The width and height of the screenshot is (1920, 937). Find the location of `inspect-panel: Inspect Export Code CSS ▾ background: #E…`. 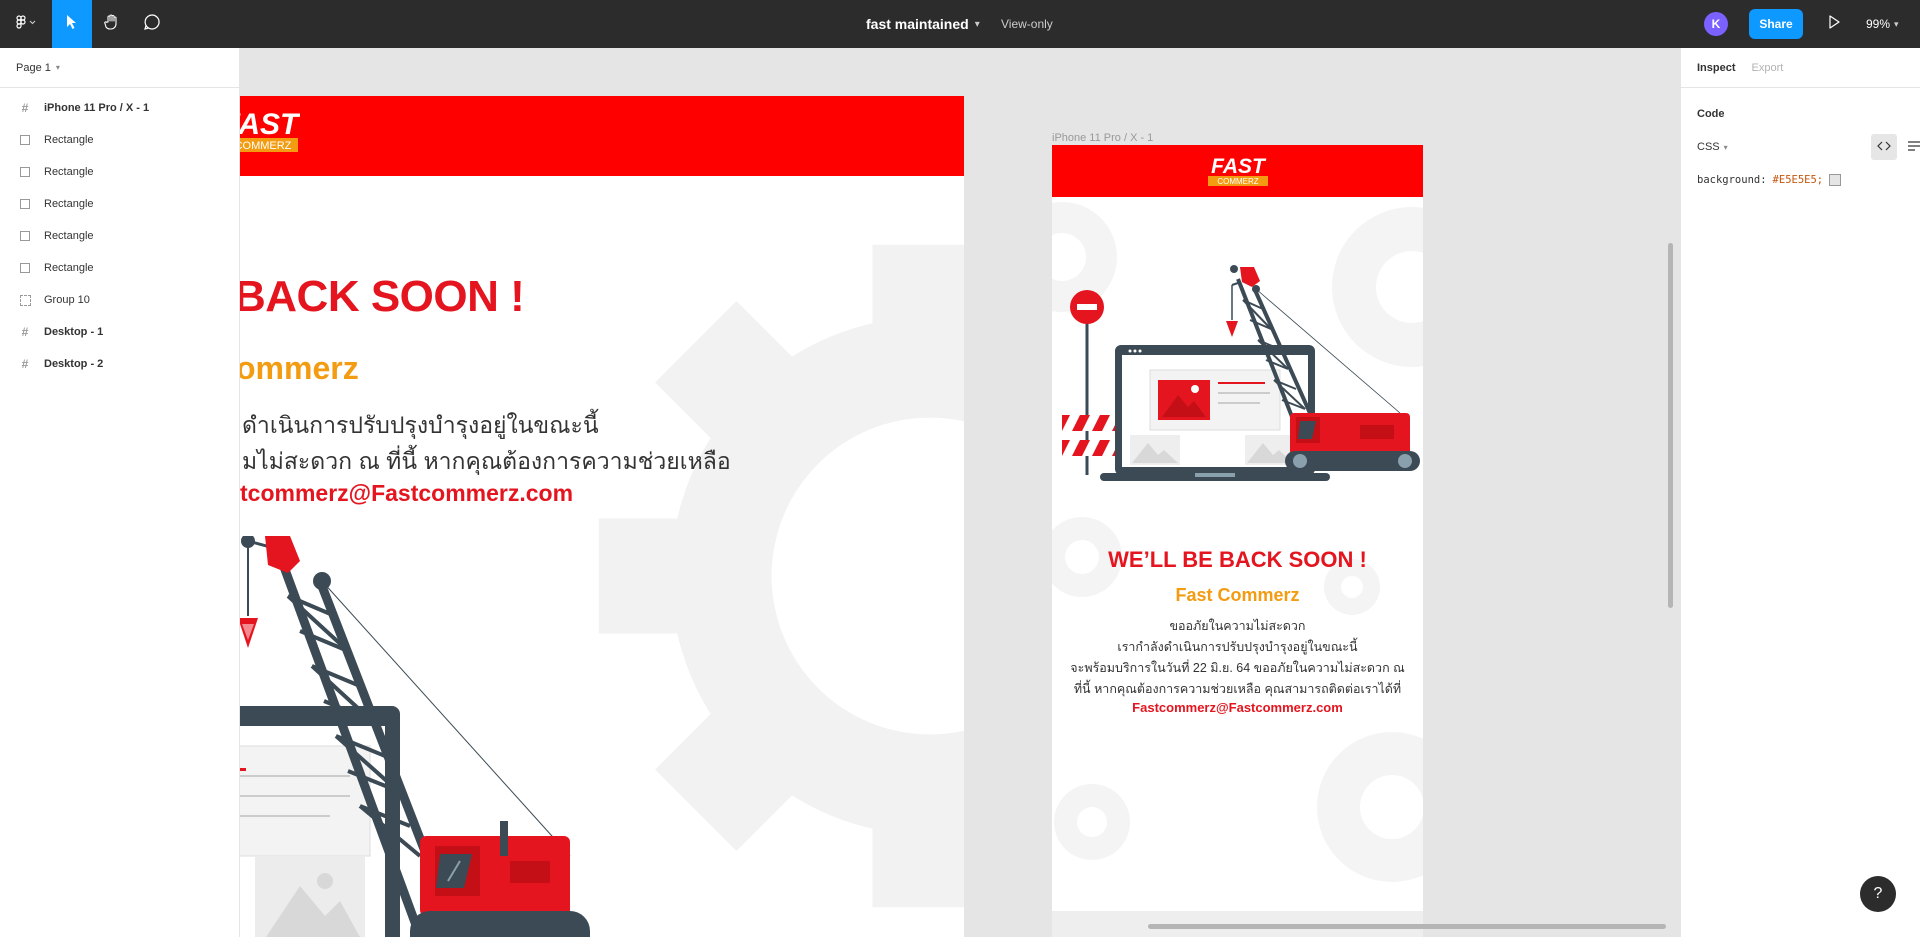

inspect-panel: Inspect Export Code CSS ▾ background: #E… is located at coordinates (1800, 492).